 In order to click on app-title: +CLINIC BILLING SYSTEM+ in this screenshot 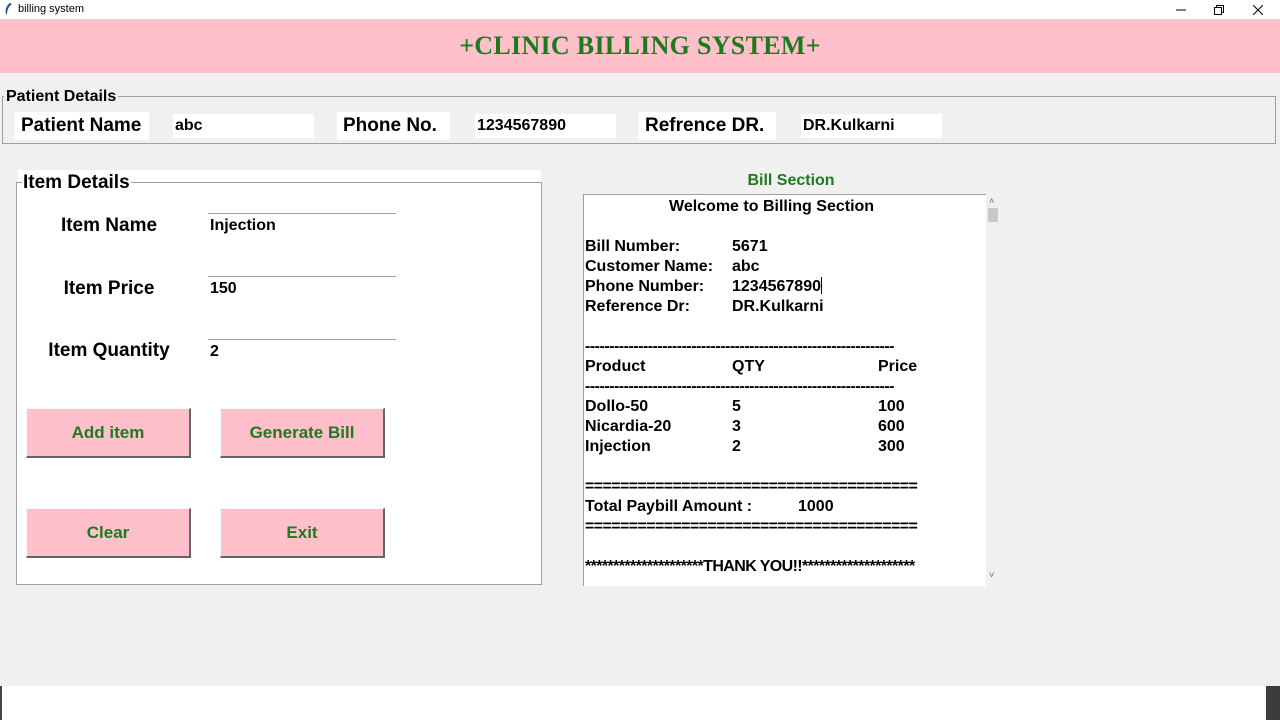, I will do `click(640, 45)`.